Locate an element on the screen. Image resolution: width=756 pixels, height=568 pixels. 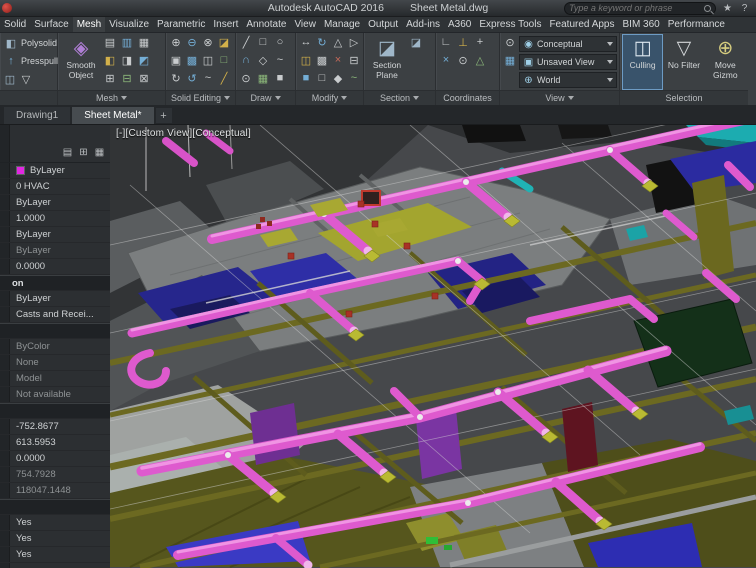
visual-style-dropdown: ◉ Conceptual is located at coordinates (568, 44).